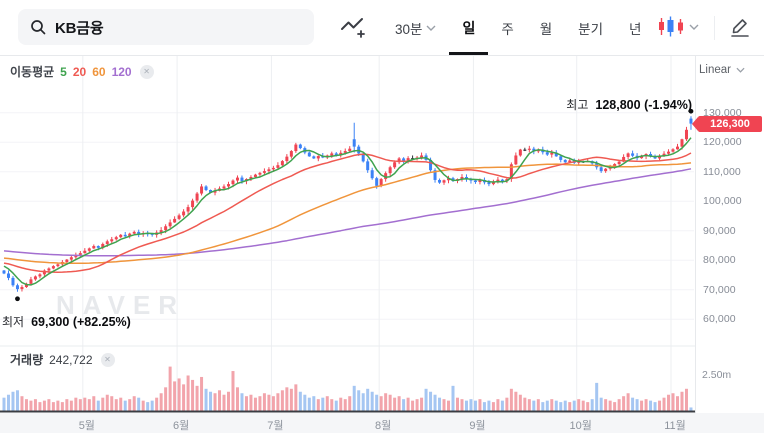 The height and width of the screenshot is (433, 764). I want to click on scale-label: Linear, so click(715, 70).